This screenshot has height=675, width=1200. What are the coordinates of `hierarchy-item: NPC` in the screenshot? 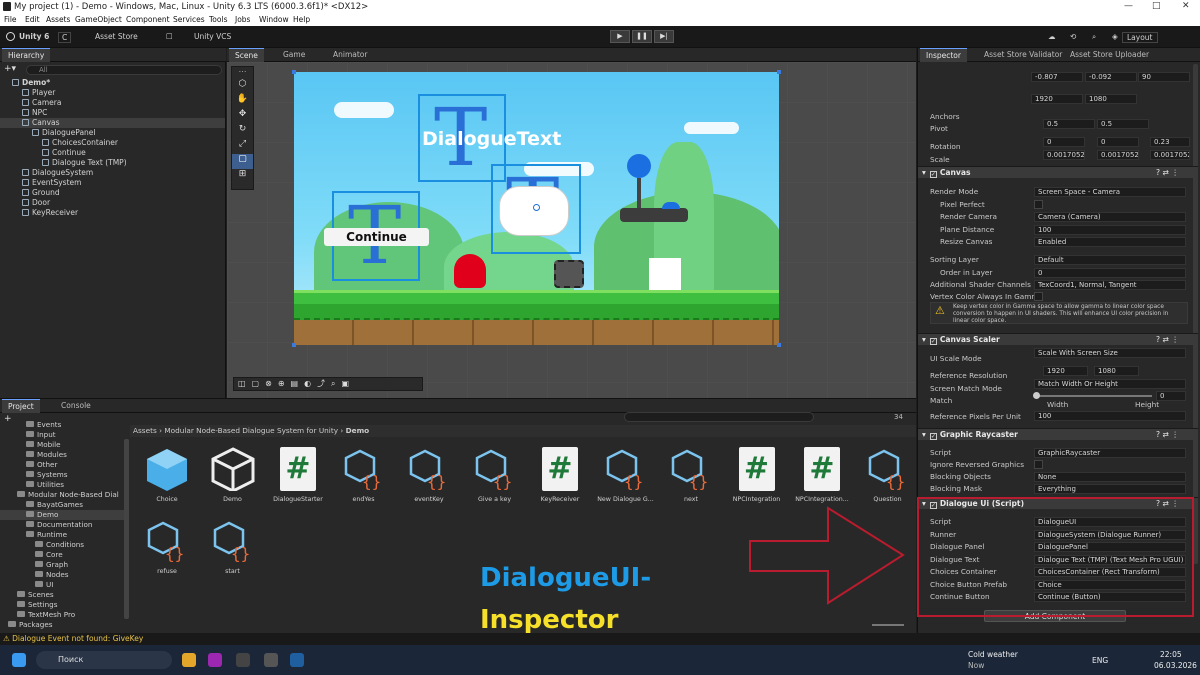 It's located at (112, 113).